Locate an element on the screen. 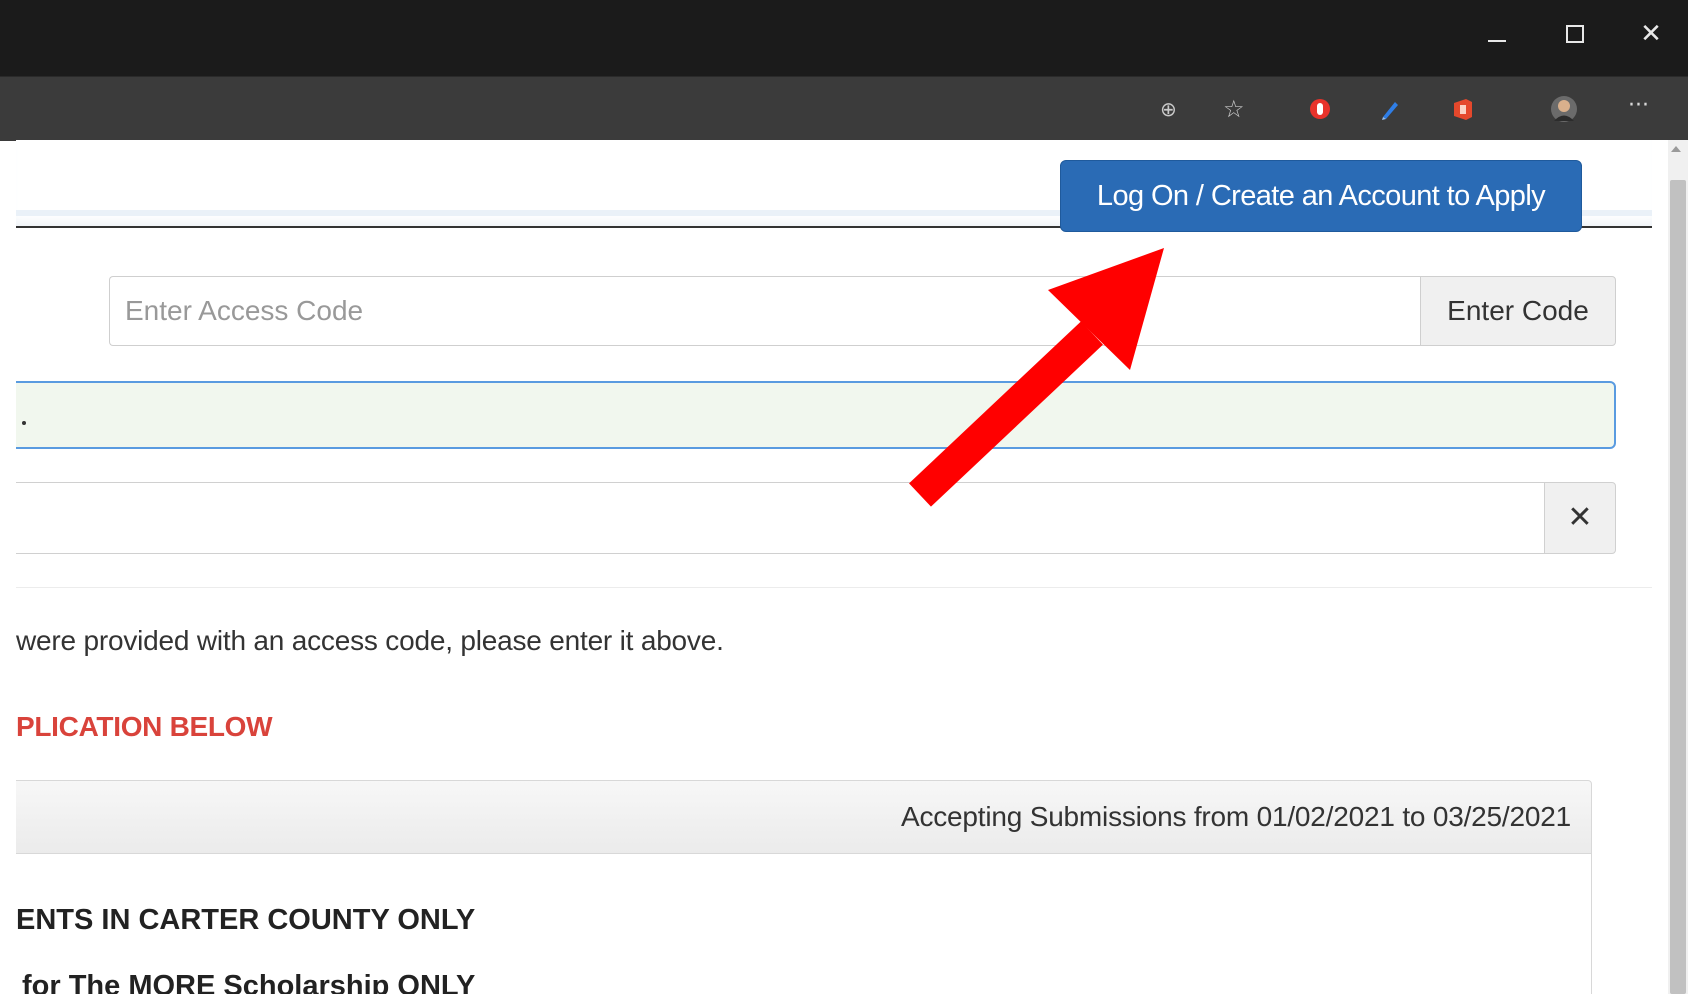 The height and width of the screenshot is (994, 1688). logon-create-account-button: Log On / Create an Account to Apply is located at coordinates (1321, 196).